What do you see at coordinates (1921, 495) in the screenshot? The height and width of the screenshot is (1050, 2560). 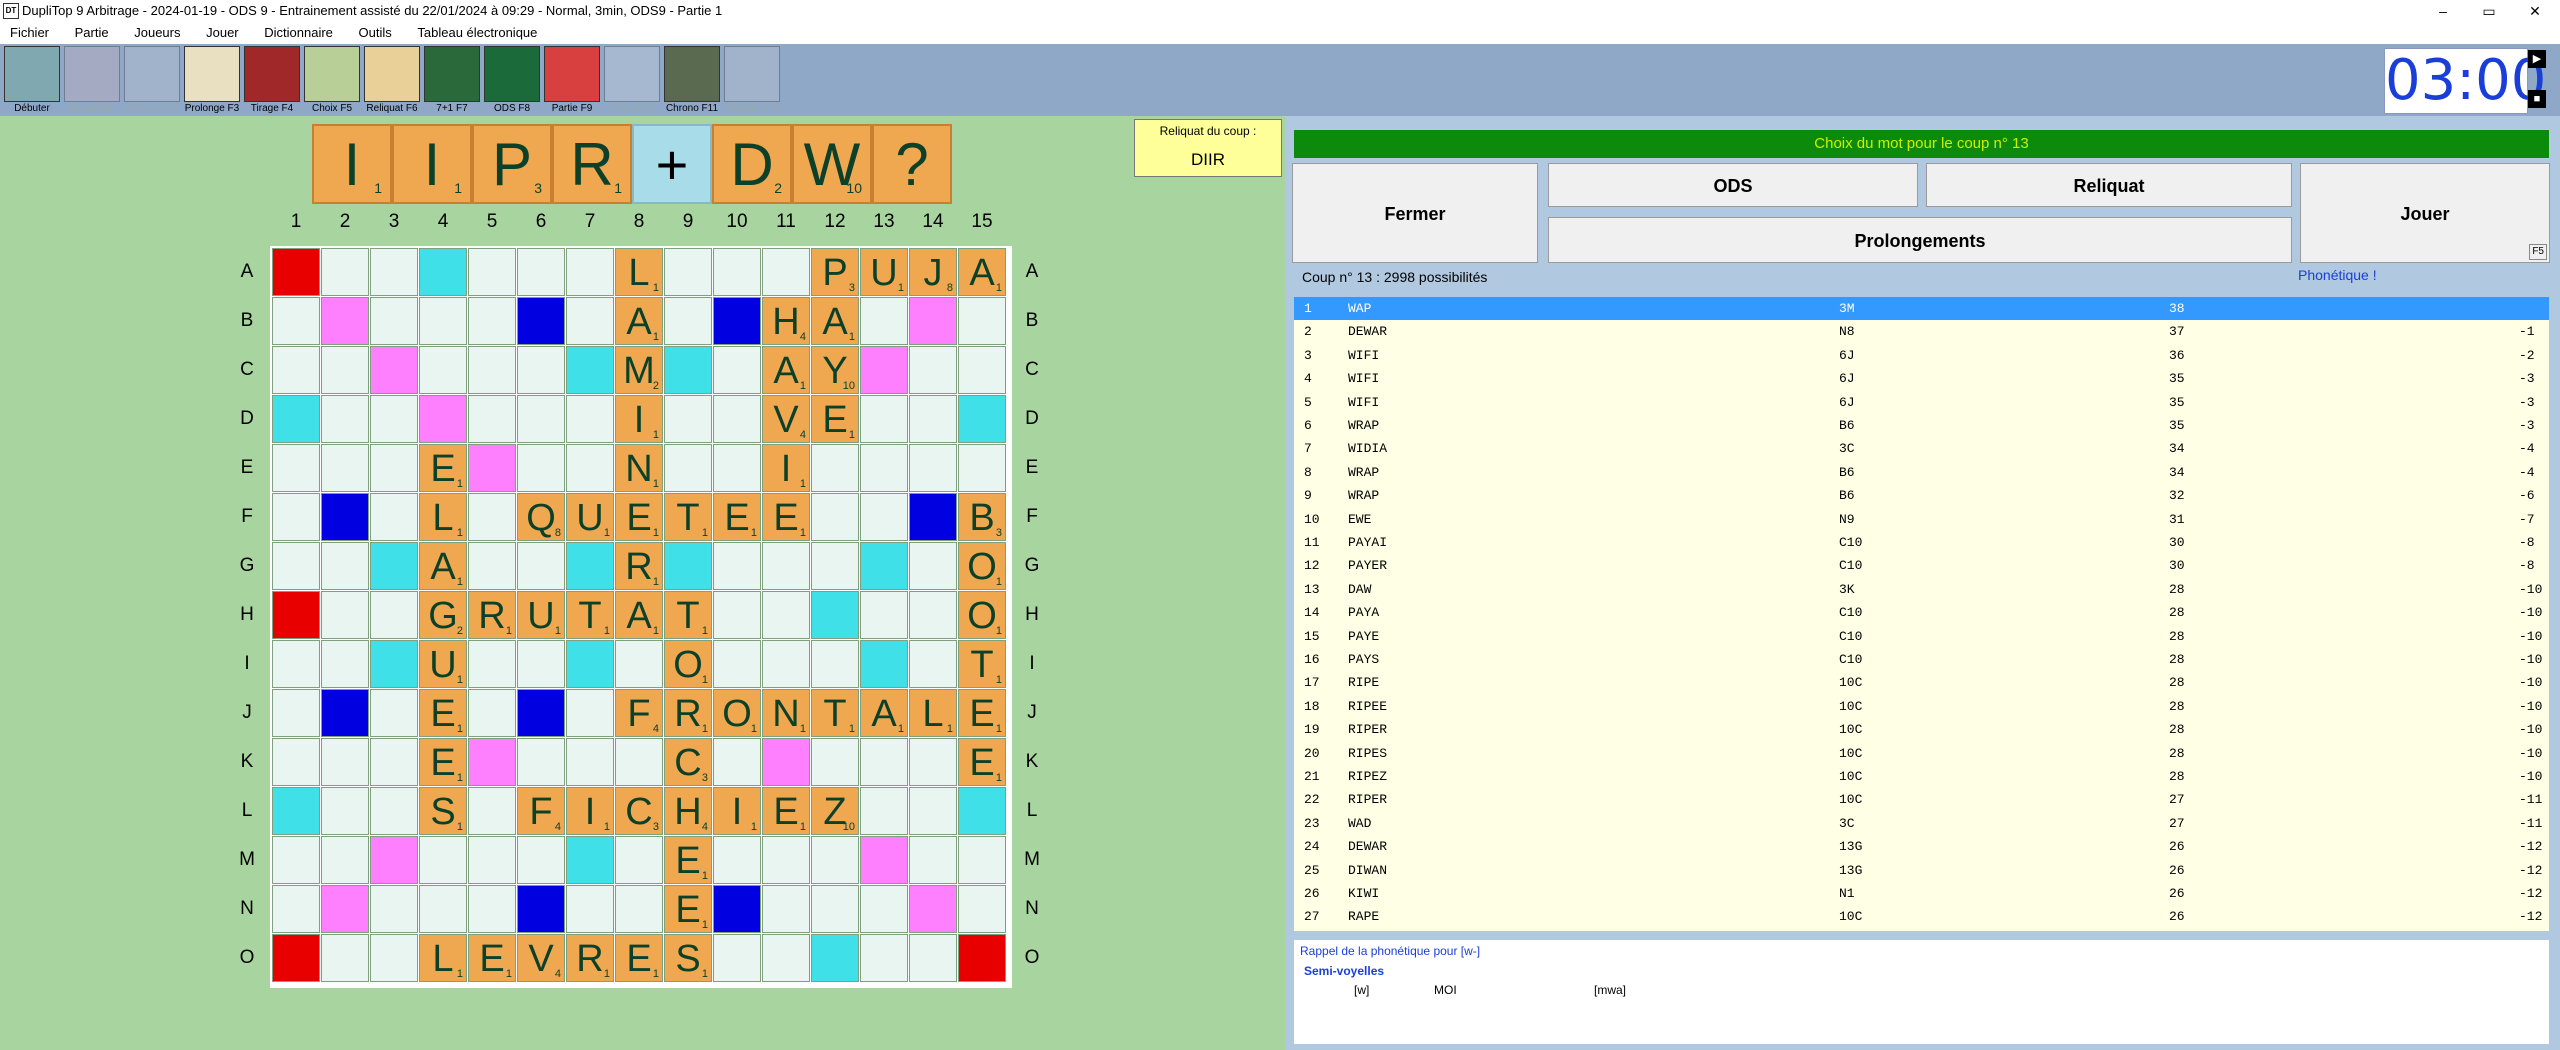 I see `move-row: 9 WRAP B6 32 -6` at bounding box center [1921, 495].